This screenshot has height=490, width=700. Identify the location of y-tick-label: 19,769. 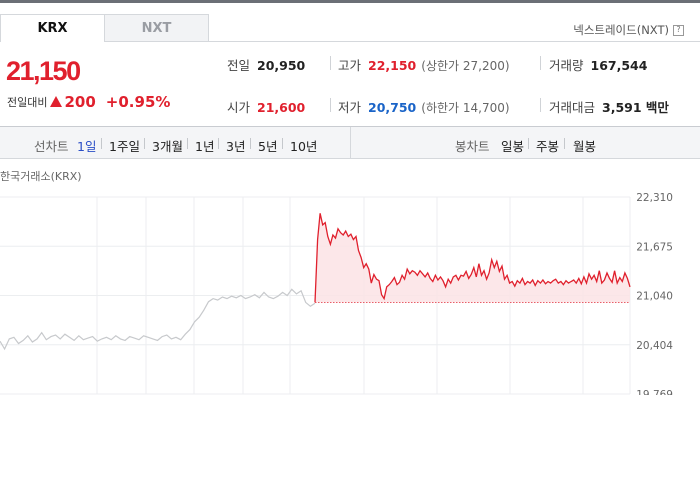
(654, 394).